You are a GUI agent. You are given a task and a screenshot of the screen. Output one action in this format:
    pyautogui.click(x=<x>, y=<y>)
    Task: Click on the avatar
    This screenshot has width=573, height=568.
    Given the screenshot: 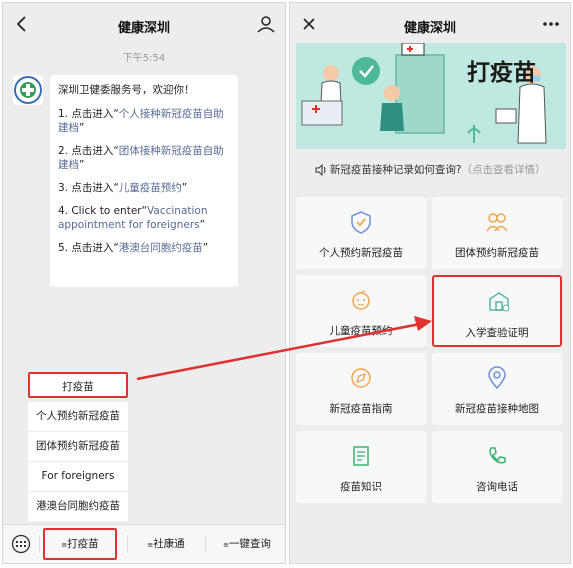 What is the action you would take?
    pyautogui.click(x=28, y=90)
    